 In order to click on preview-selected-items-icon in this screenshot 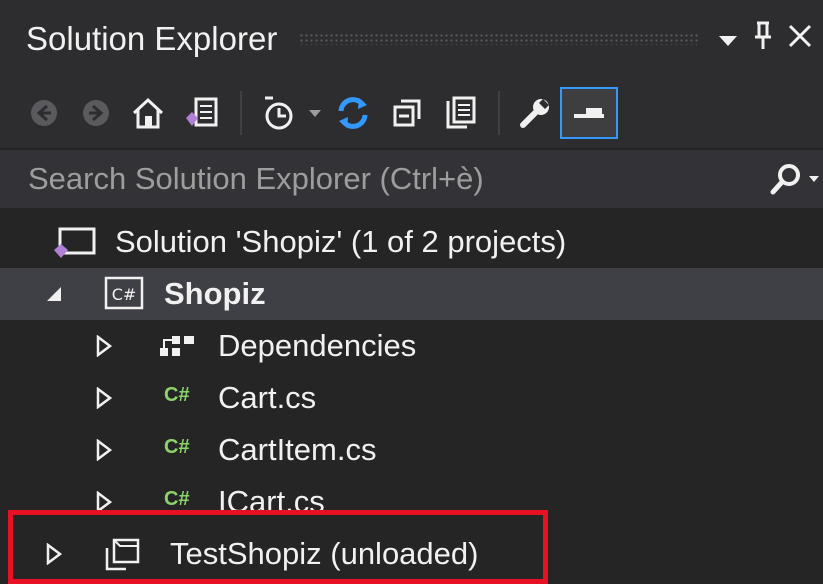, I will do `click(589, 113)`.